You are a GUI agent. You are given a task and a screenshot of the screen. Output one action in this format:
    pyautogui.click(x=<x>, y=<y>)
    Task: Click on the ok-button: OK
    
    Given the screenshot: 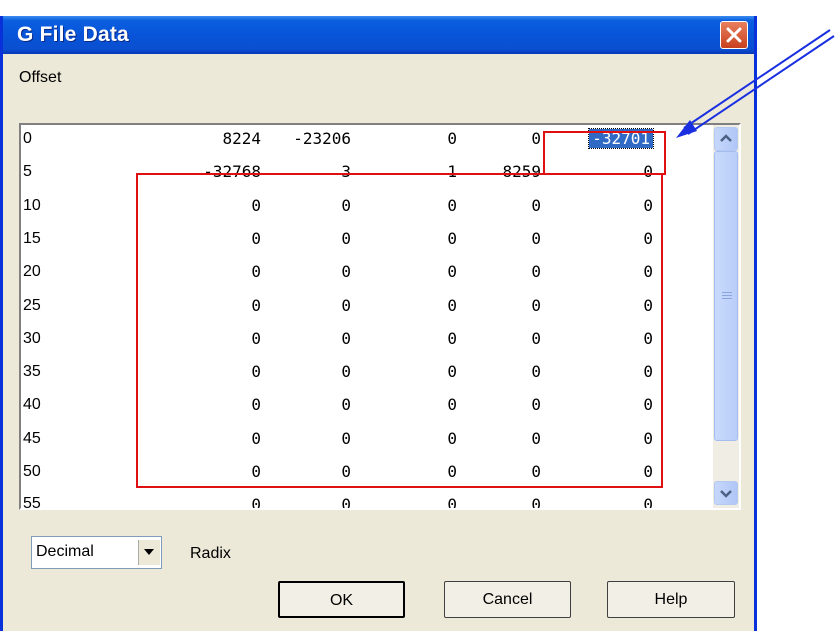 What is the action you would take?
    pyautogui.click(x=341, y=599)
    